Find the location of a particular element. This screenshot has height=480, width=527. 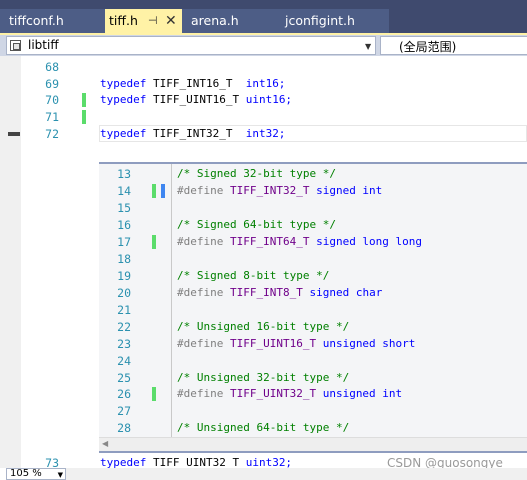

pin-icon: ⊣ is located at coordinates (153, 21).